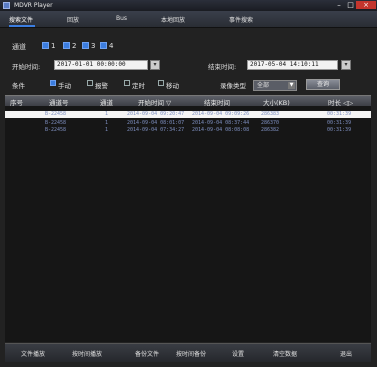  What do you see at coordinates (127, 83) in the screenshot?
I see `filter-timed-radio` at bounding box center [127, 83].